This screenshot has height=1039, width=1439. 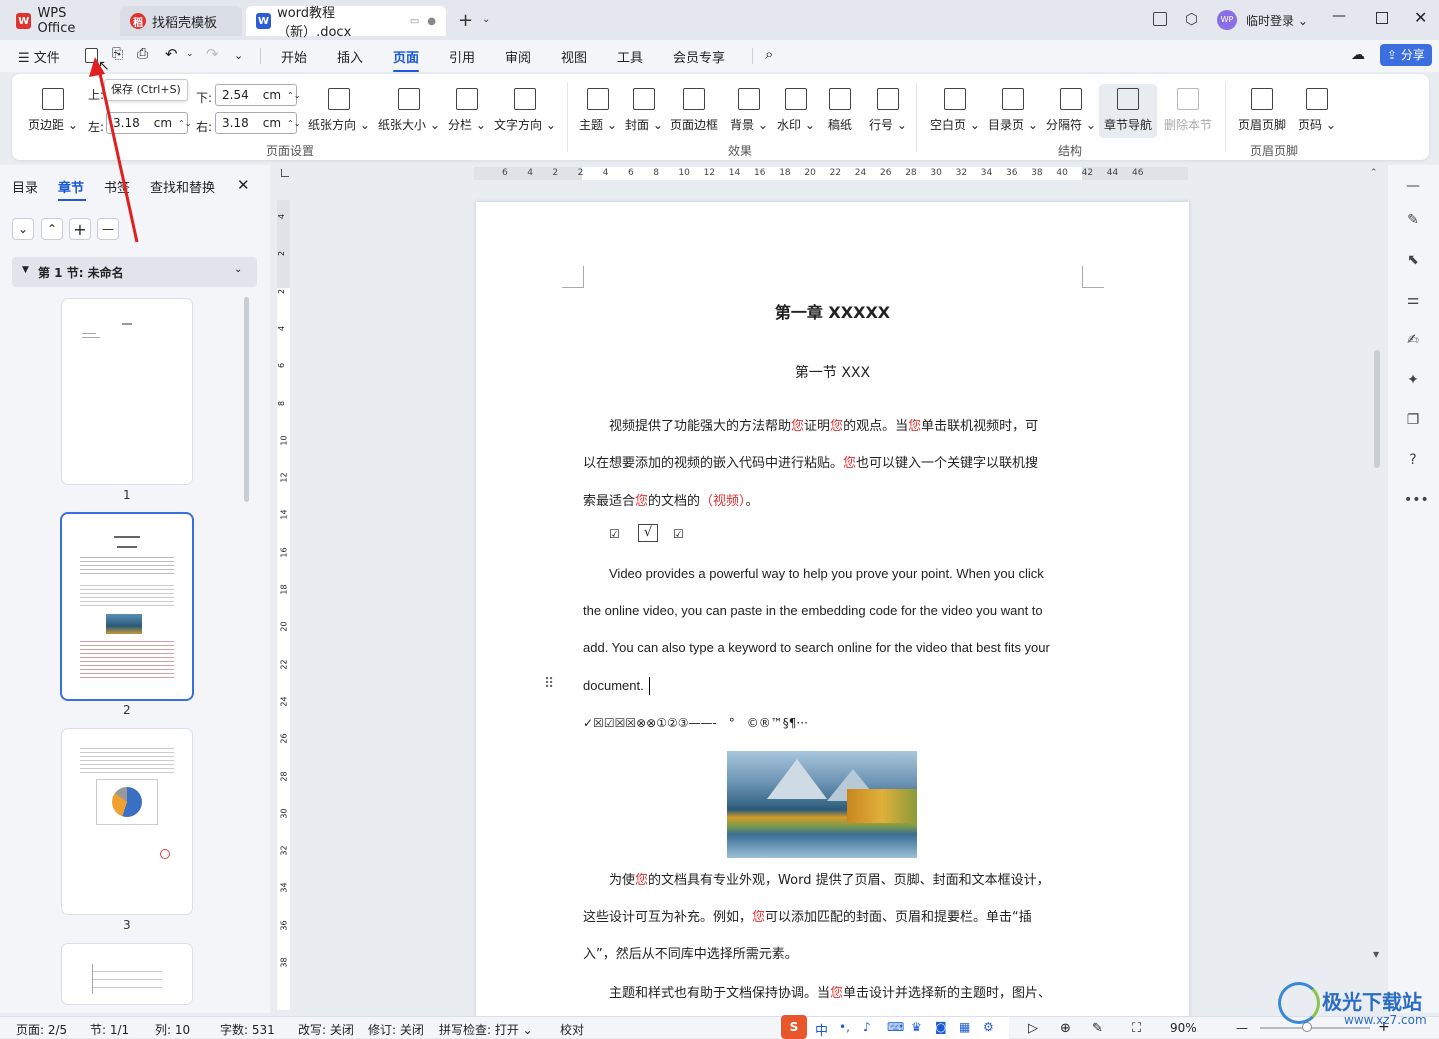 What do you see at coordinates (326, 1029) in the screenshot?
I see `overwrite-status: 改写: 关闭` at bounding box center [326, 1029].